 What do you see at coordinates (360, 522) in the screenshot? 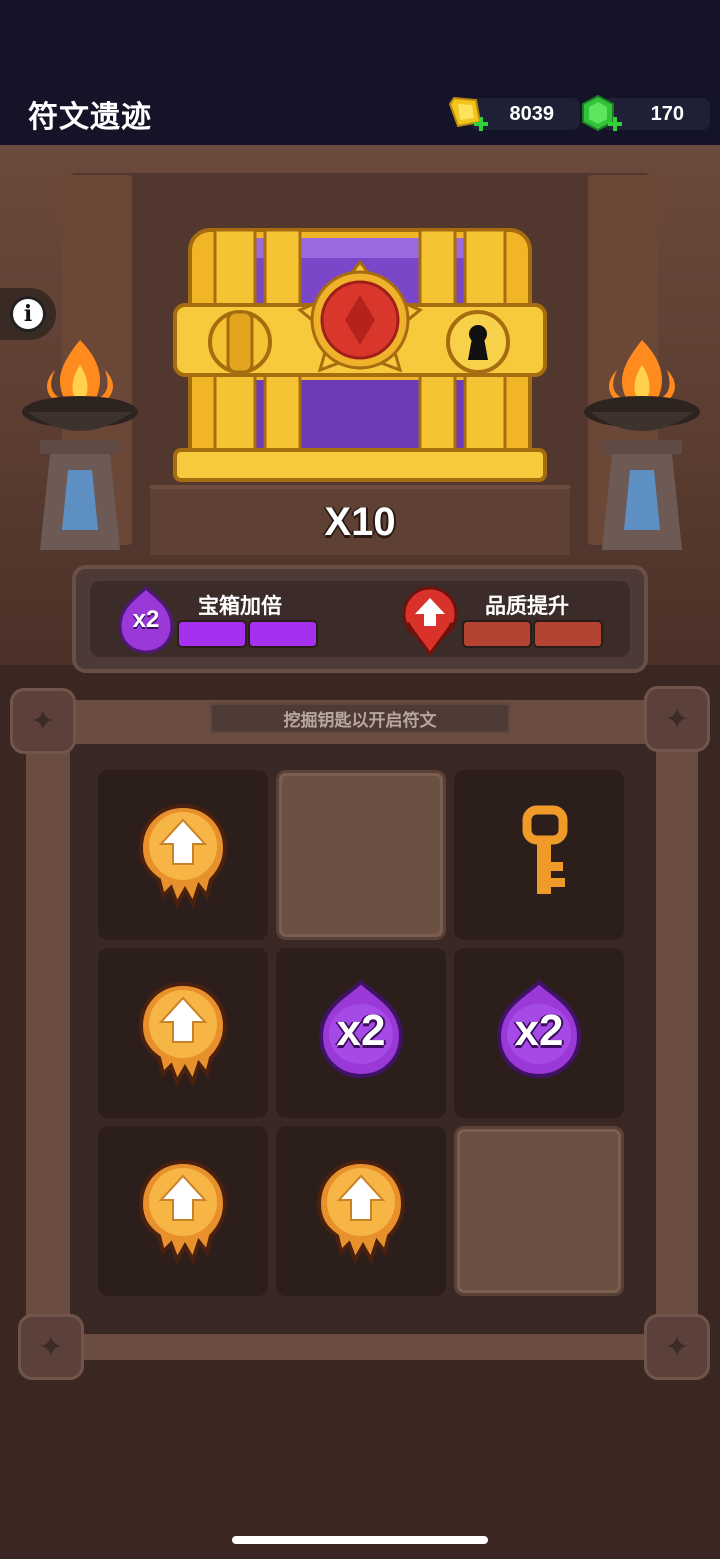
I see `chest-multiplier: X10` at bounding box center [360, 522].